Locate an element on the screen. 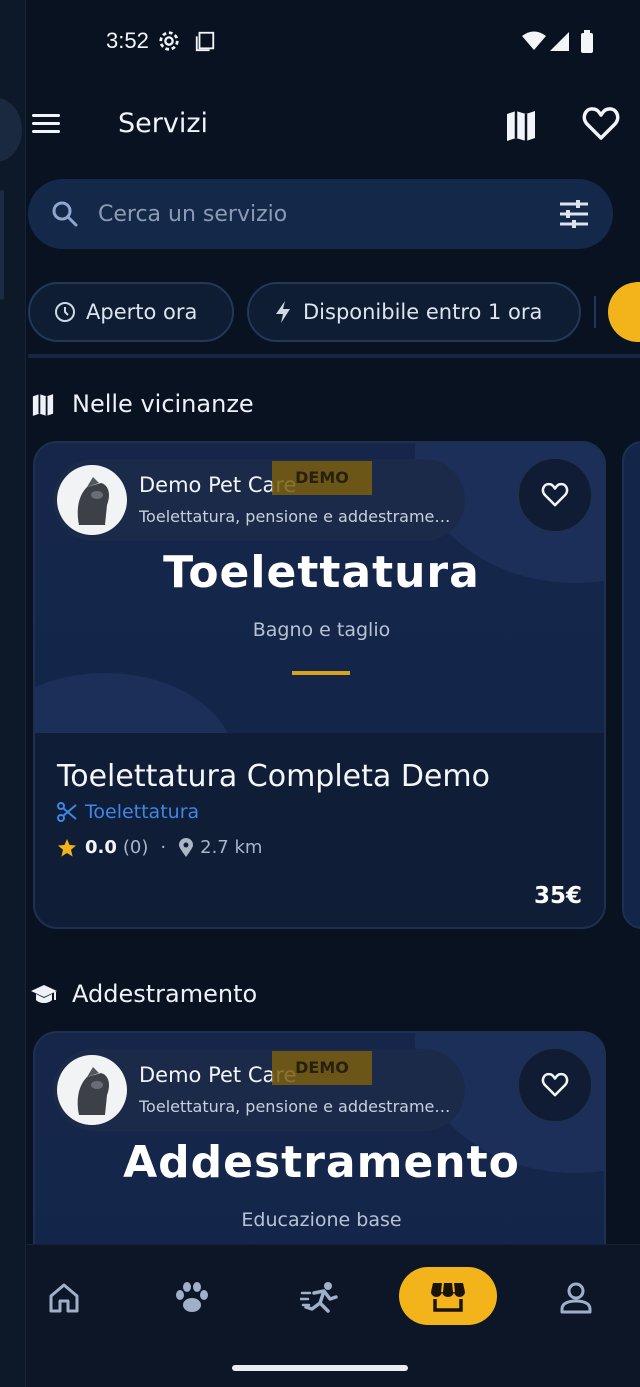 The image size is (640, 1387). nav-profile is located at coordinates (576, 1298).